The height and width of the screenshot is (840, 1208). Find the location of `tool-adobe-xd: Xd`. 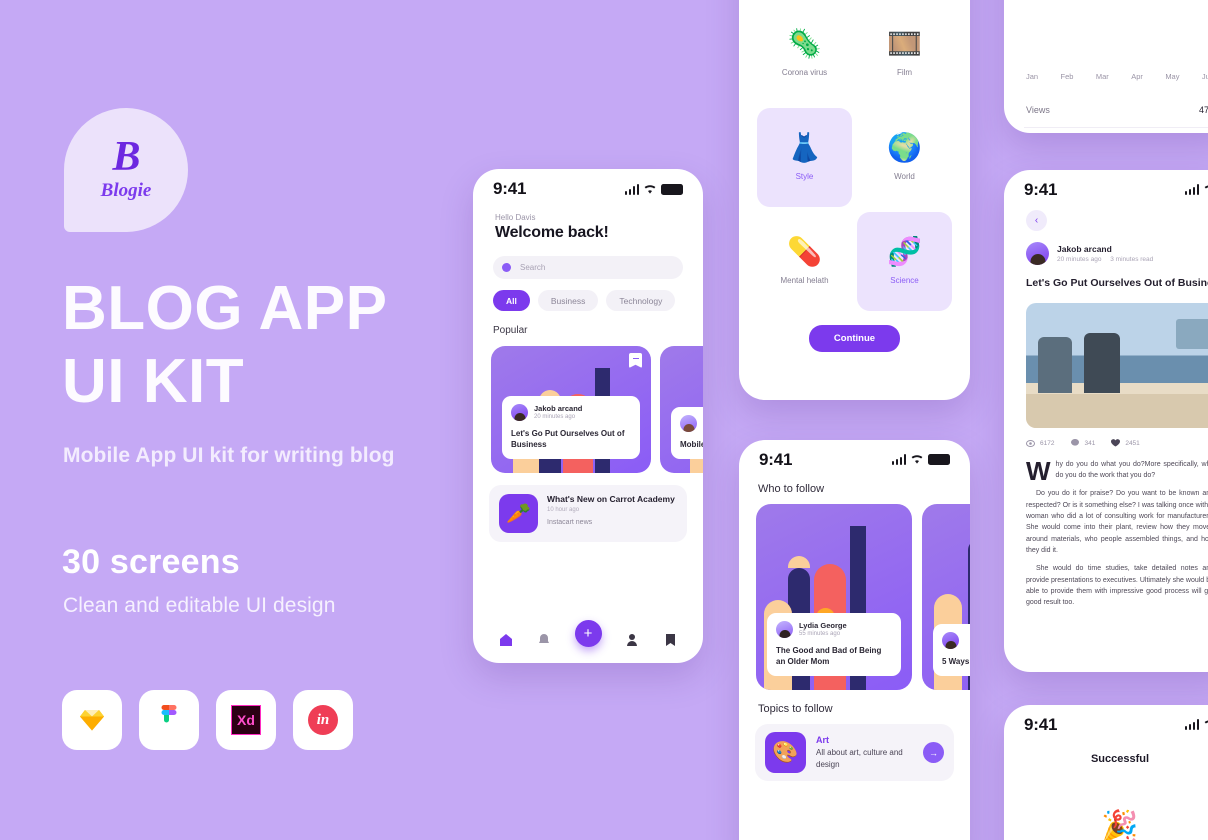

tool-adobe-xd: Xd is located at coordinates (246, 720).